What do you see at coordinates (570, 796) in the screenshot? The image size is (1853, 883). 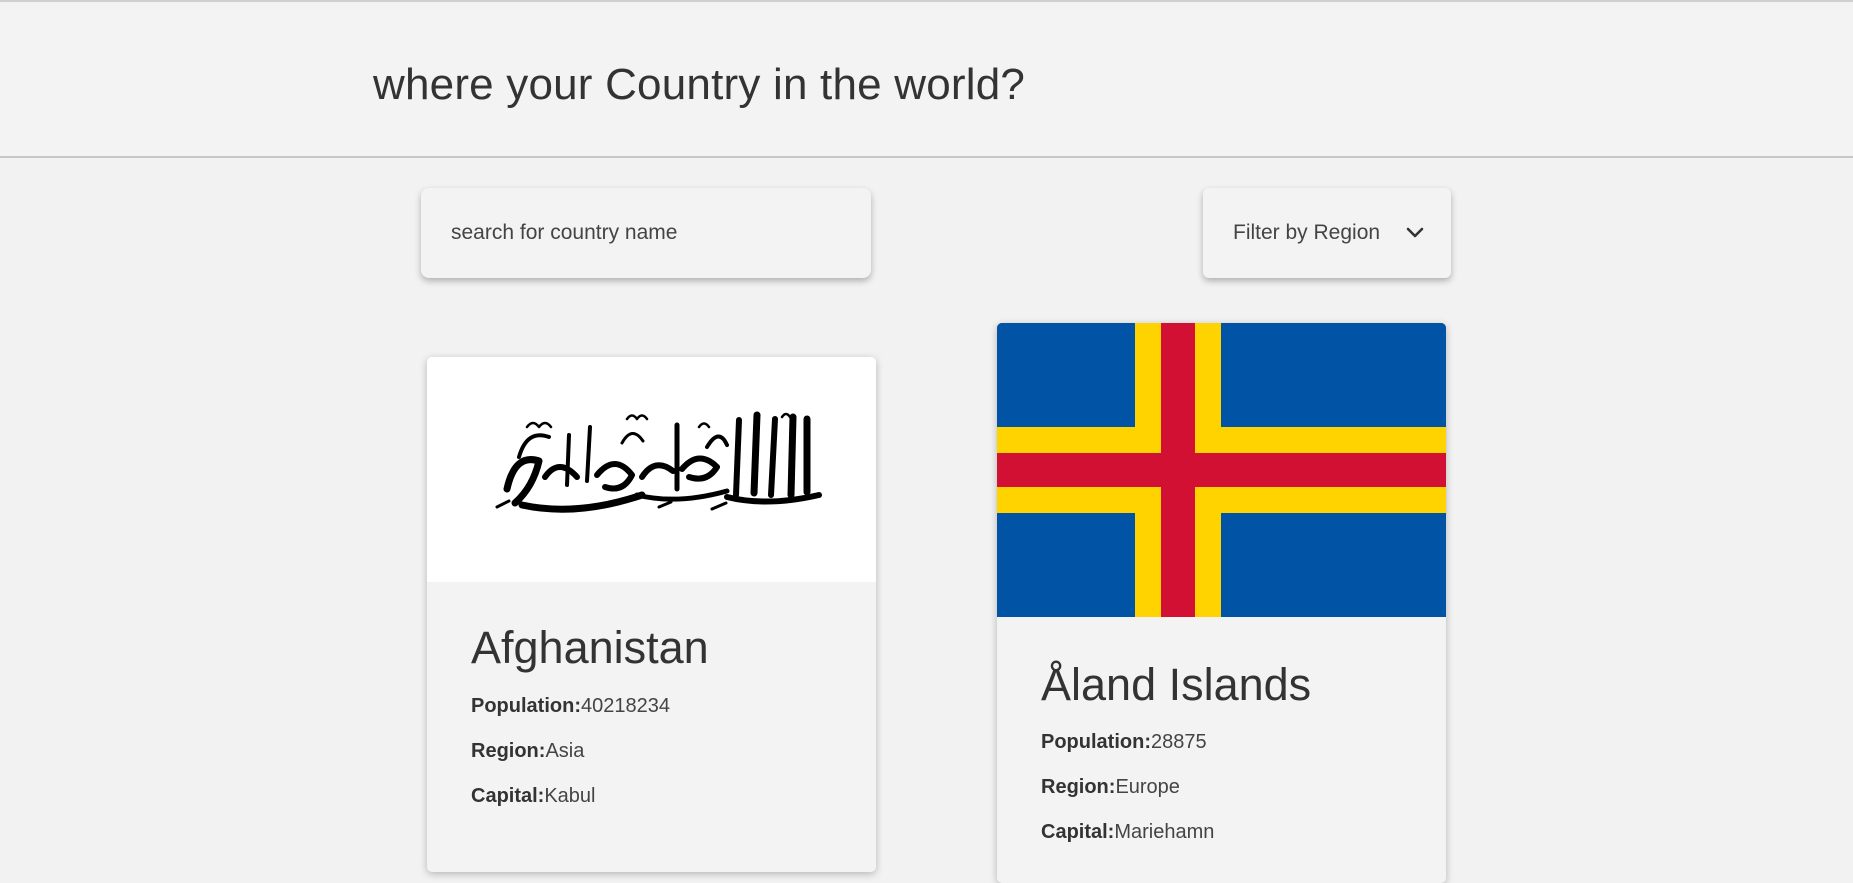 I see `capital-value: Kabul` at bounding box center [570, 796].